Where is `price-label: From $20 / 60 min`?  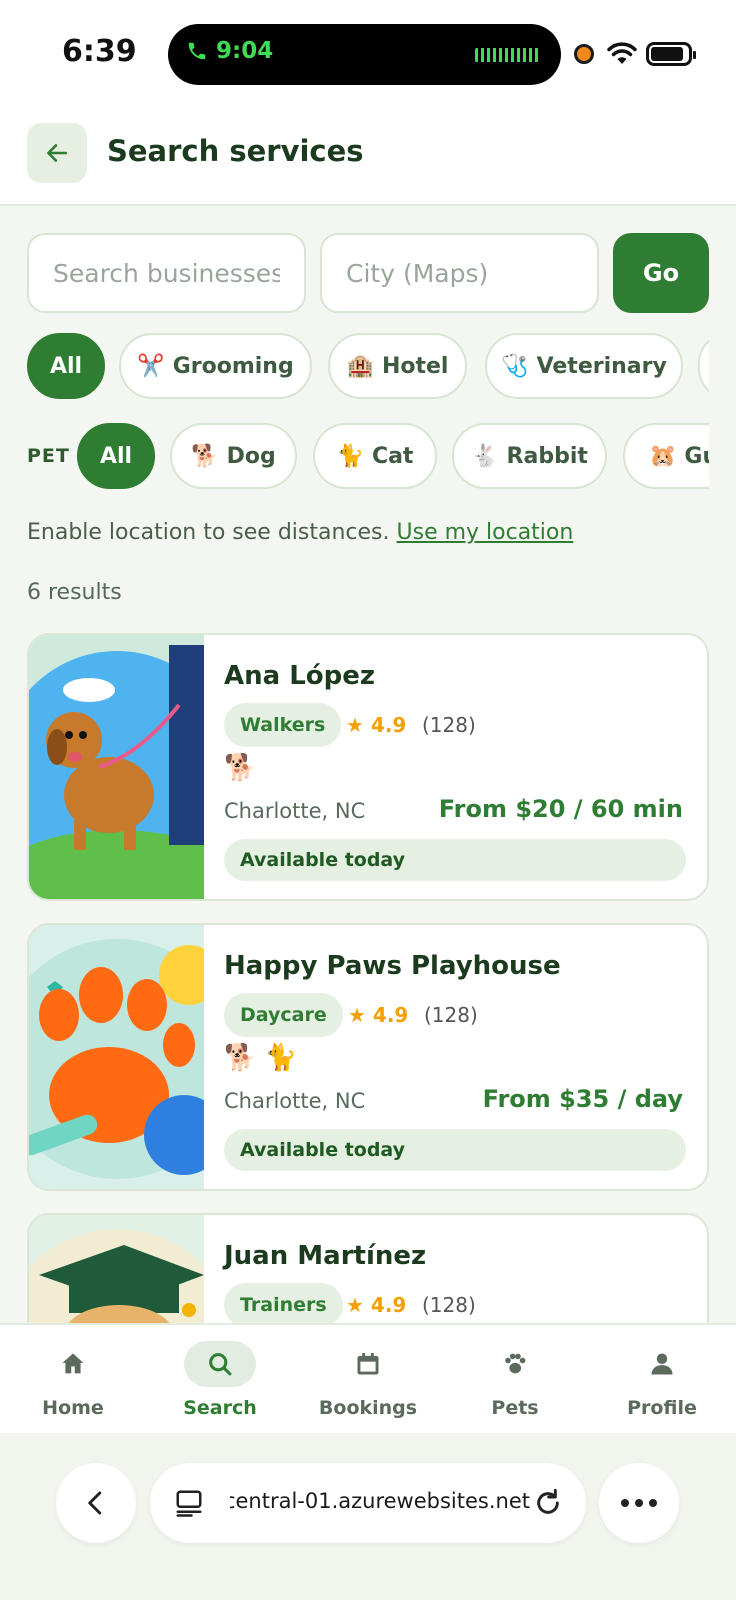 price-label: From $20 / 60 min is located at coordinates (560, 809).